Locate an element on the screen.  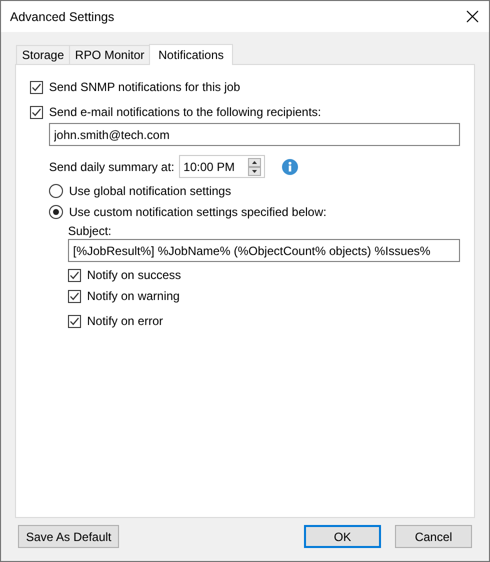
checkbox-label: Notify on error is located at coordinates (125, 321).